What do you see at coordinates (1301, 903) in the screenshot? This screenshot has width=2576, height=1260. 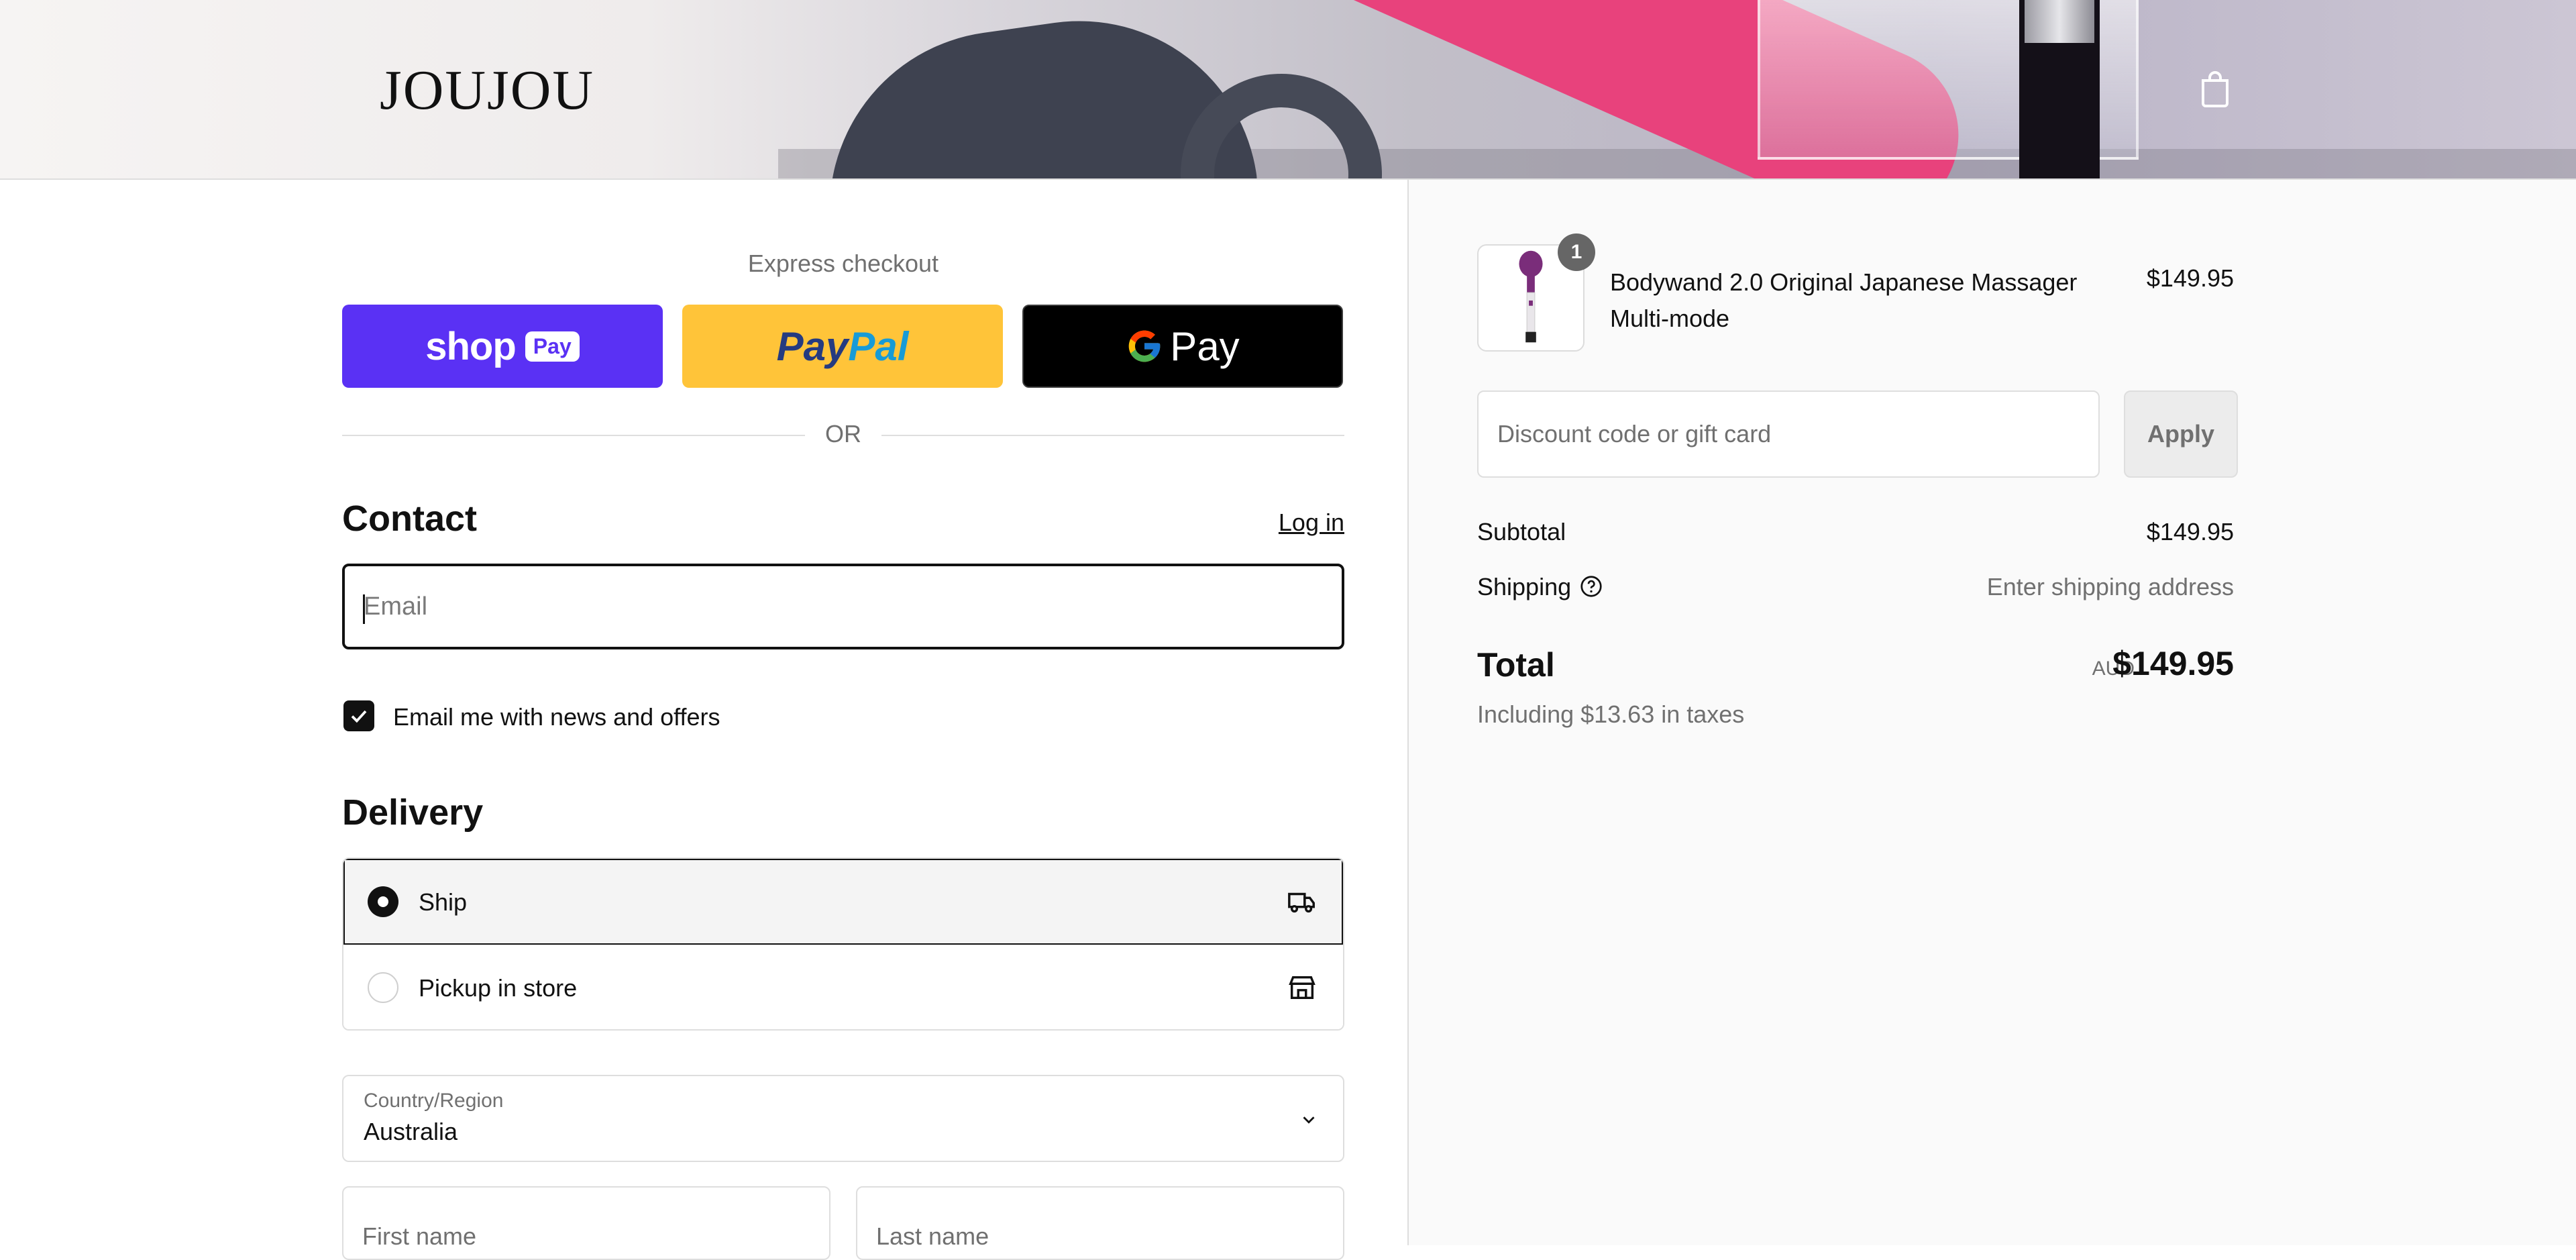 I see `truck-icon` at bounding box center [1301, 903].